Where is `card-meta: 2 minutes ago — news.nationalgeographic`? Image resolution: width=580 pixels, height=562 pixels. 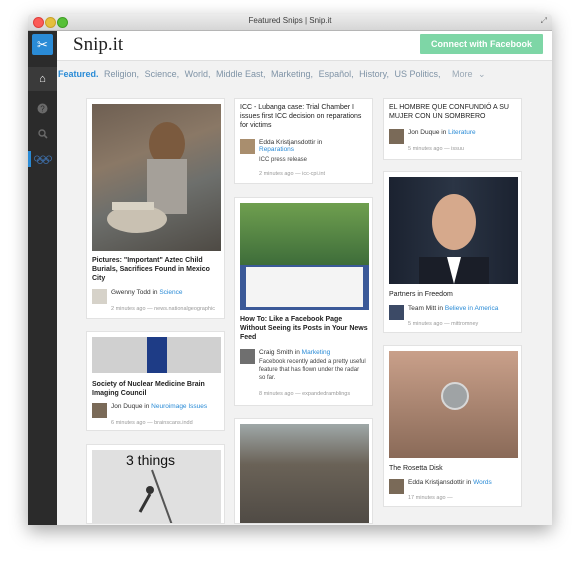
card-meta: 2 minutes ago — news.nationalgeographic is located at coordinates (163, 309).